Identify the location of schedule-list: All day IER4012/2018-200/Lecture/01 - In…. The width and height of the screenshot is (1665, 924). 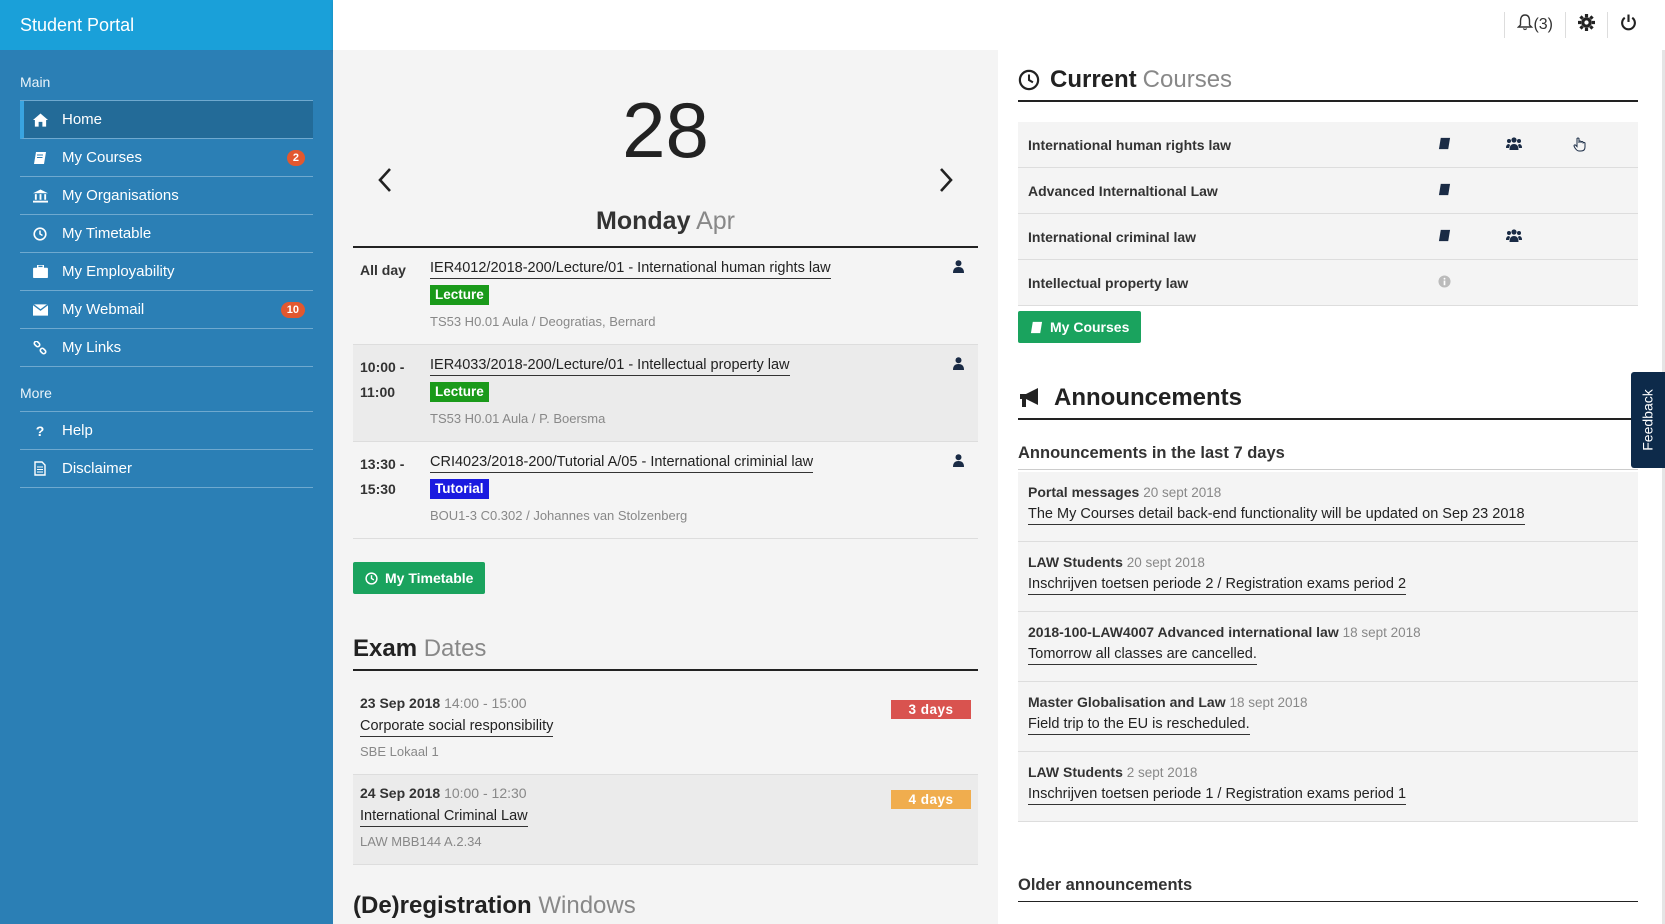
(665, 392).